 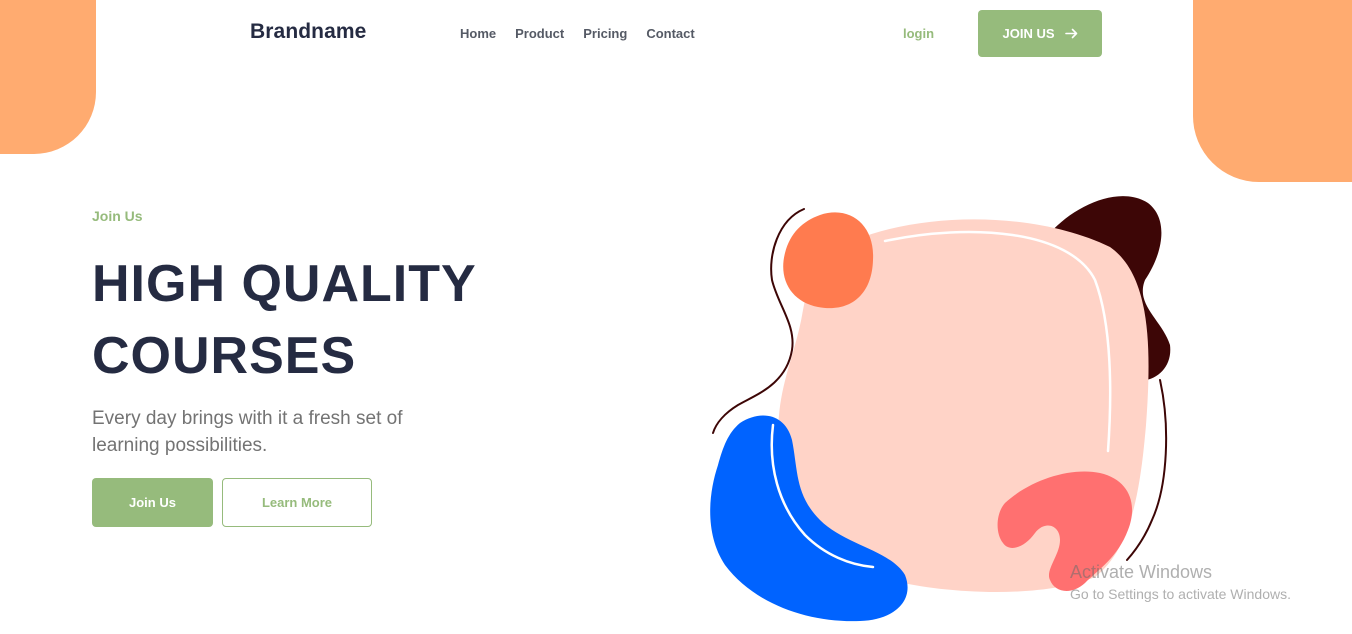 I want to click on hero-eyebrow: Join Us, so click(x=117, y=216).